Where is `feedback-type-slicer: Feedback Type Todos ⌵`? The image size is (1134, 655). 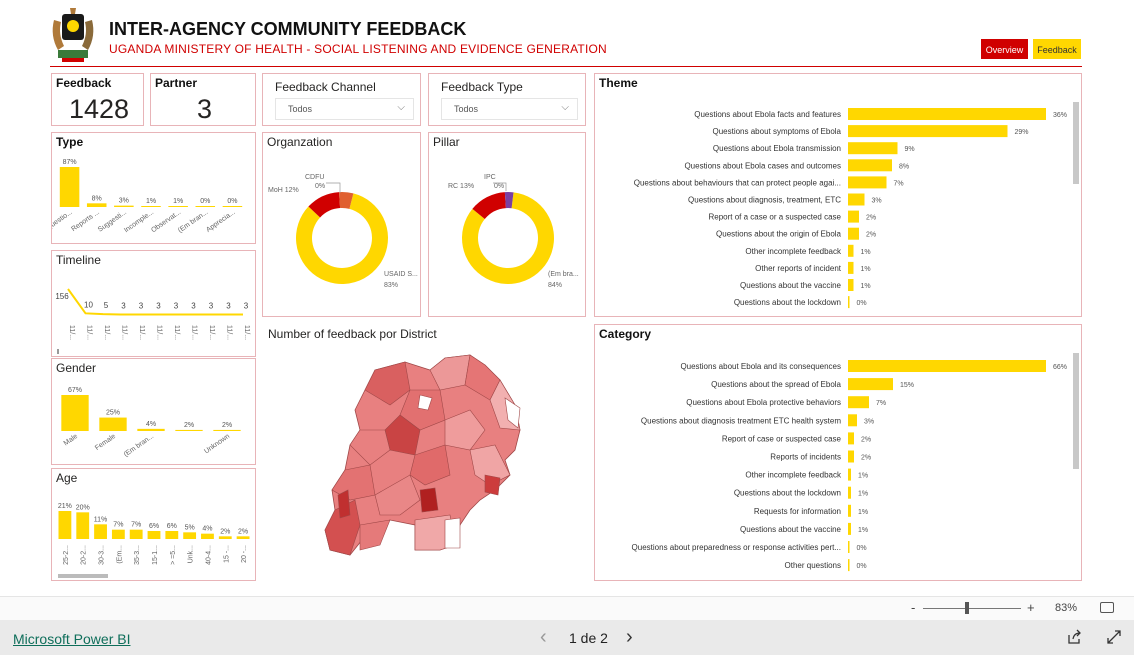
feedback-type-slicer: Feedback Type Todos ⌵ is located at coordinates (507, 99).